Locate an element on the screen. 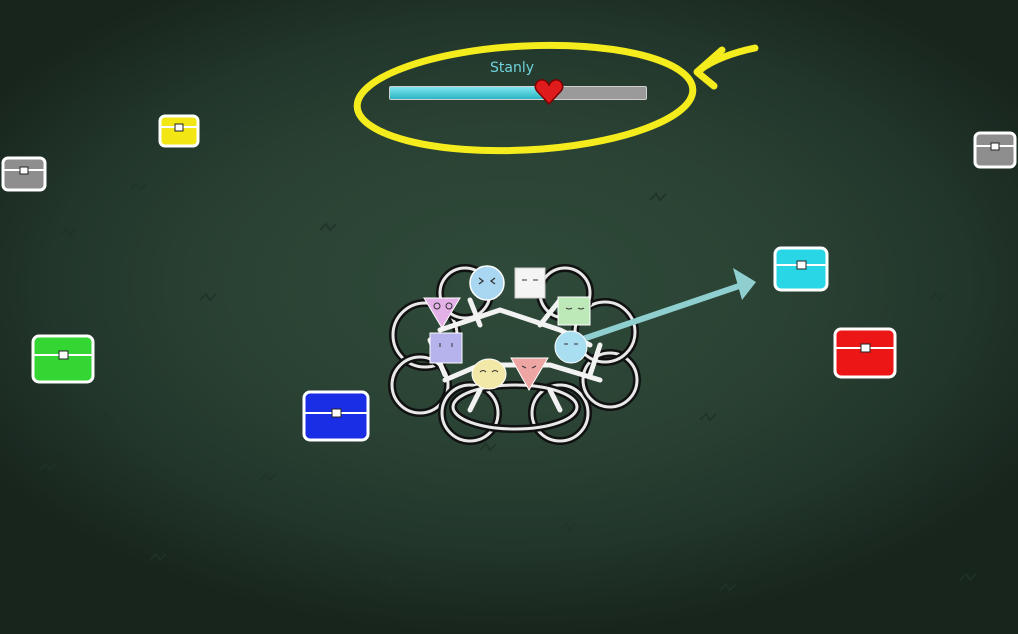 This screenshot has height=634, width=1018. character-cyan-circle is located at coordinates (571, 347).